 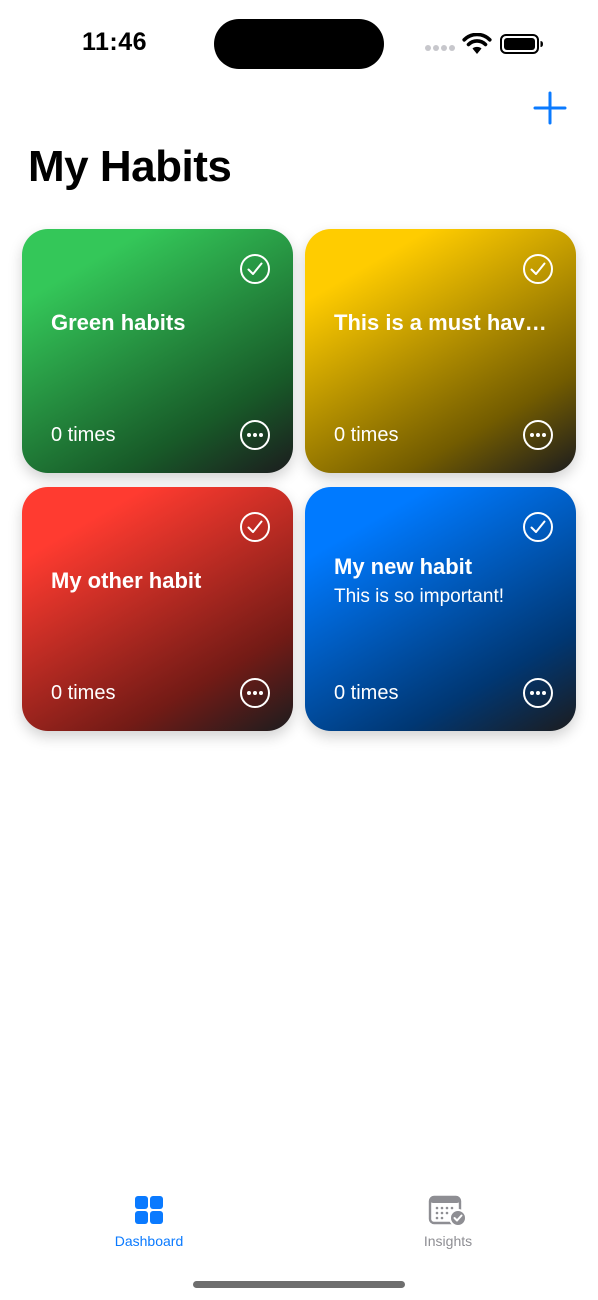 What do you see at coordinates (448, 1241) in the screenshot?
I see `tab-label: Insights` at bounding box center [448, 1241].